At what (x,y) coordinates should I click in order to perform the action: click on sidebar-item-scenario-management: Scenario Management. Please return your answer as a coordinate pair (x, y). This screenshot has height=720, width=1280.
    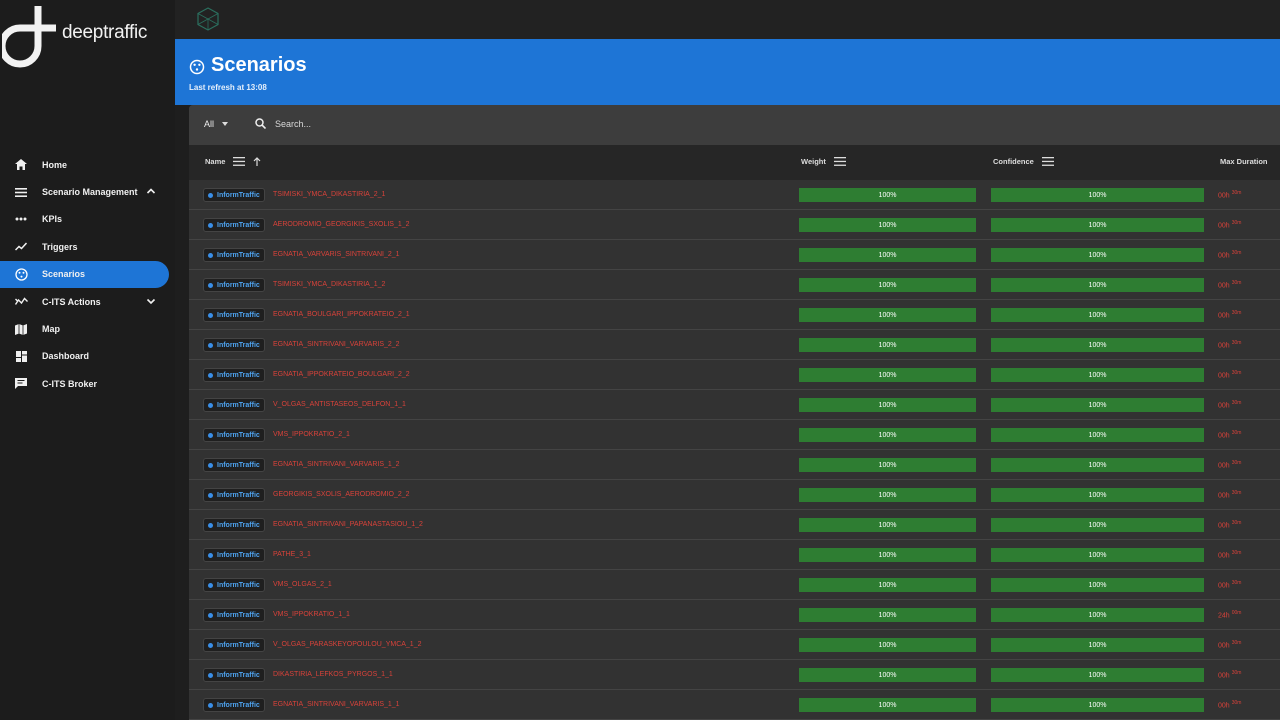
    Looking at the image, I should click on (87, 191).